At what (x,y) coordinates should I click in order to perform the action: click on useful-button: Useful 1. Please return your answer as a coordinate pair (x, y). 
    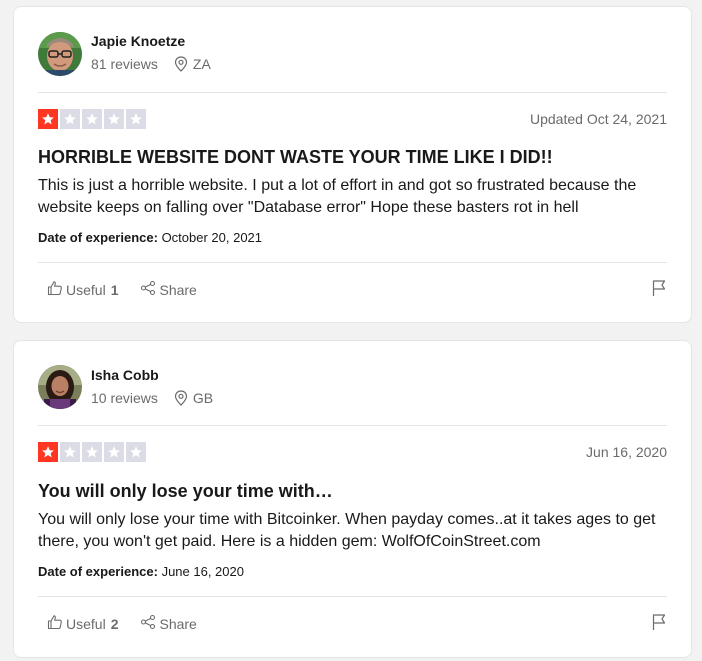
    Looking at the image, I should click on (82, 289).